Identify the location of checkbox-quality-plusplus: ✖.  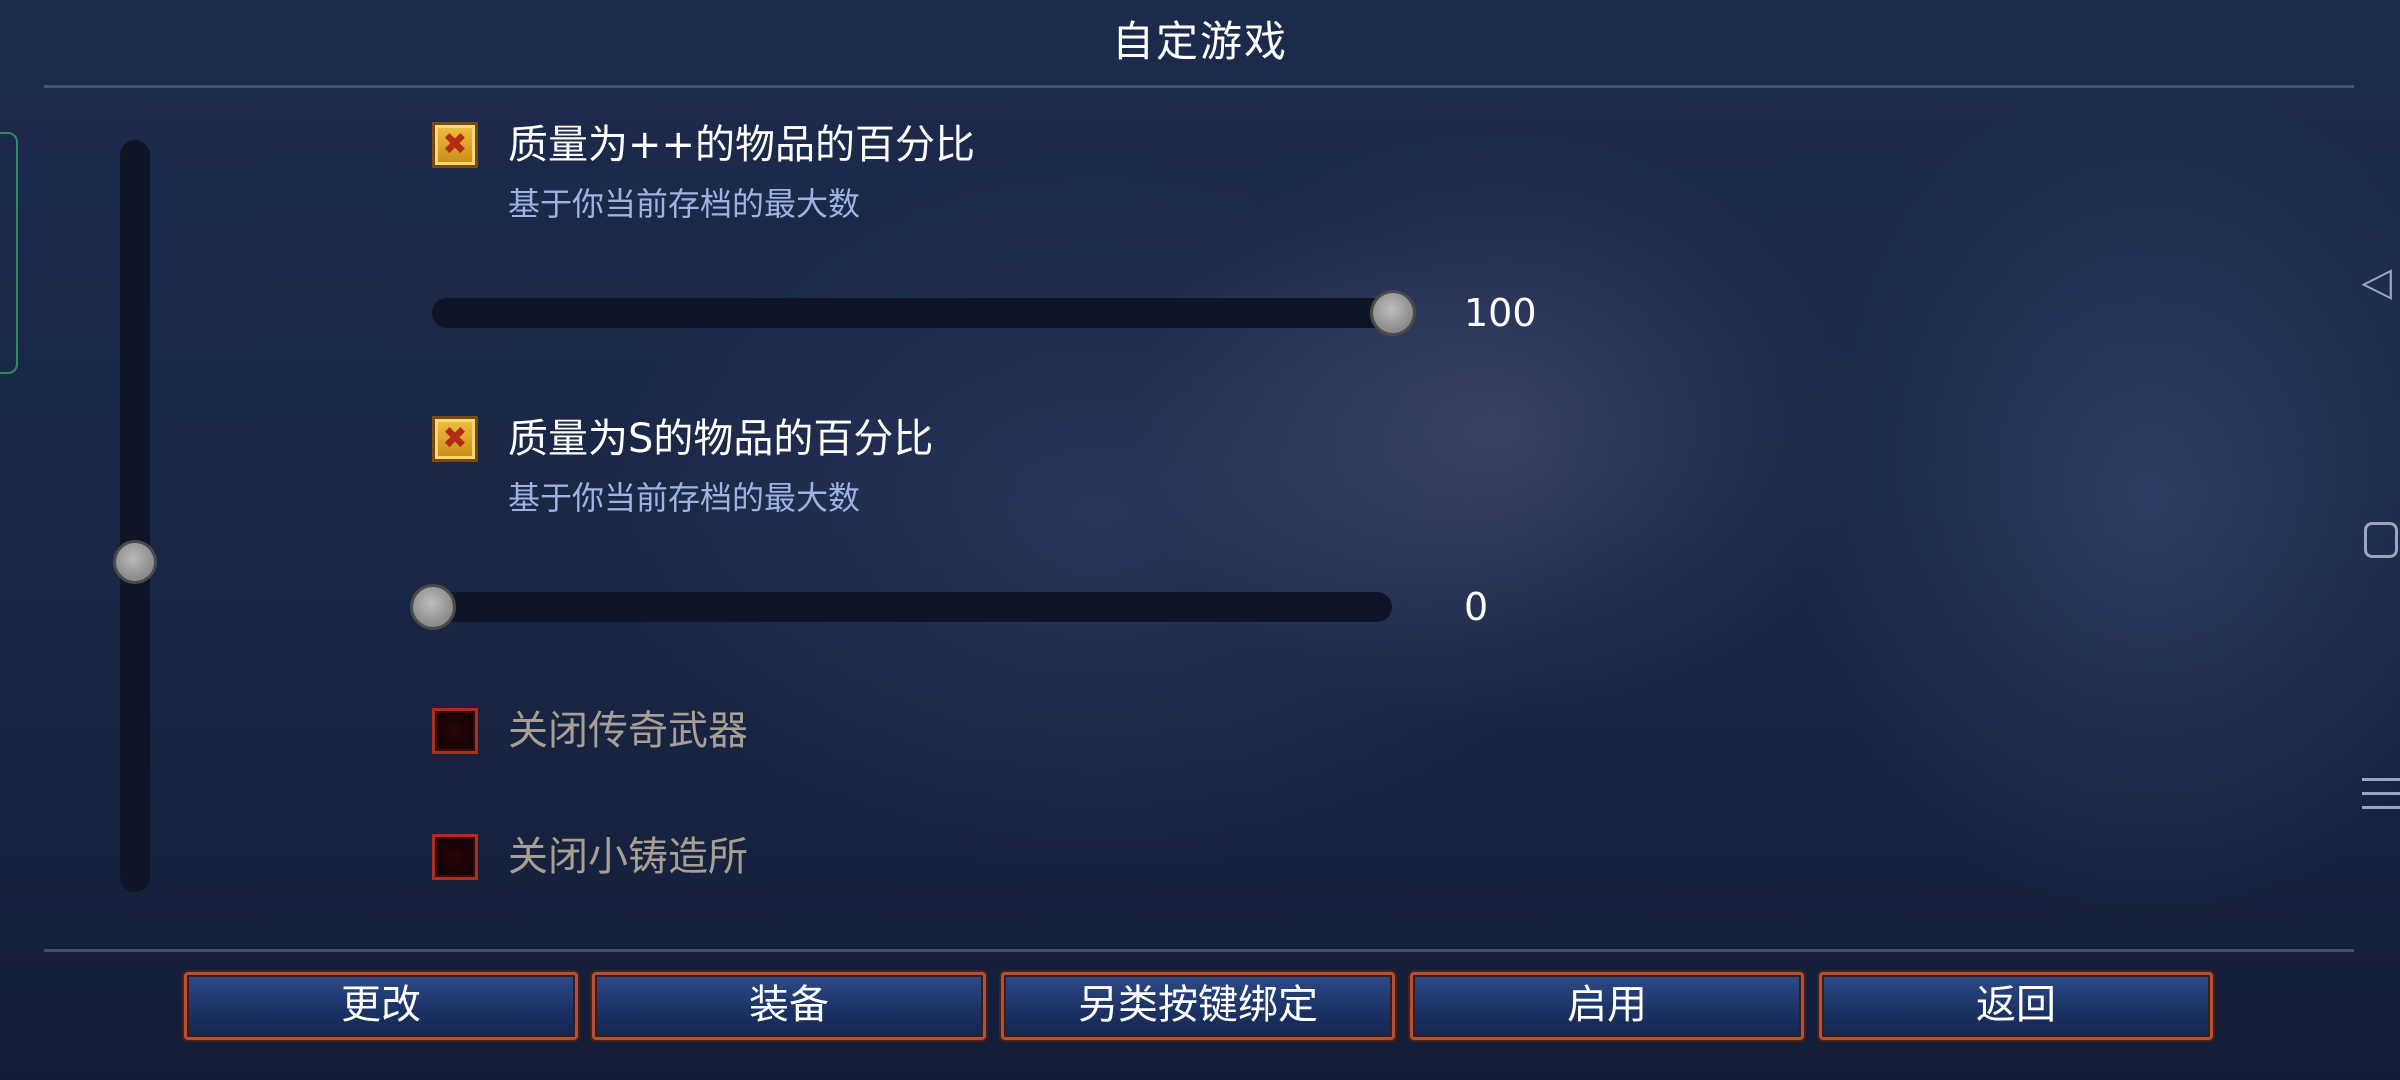
(455, 145).